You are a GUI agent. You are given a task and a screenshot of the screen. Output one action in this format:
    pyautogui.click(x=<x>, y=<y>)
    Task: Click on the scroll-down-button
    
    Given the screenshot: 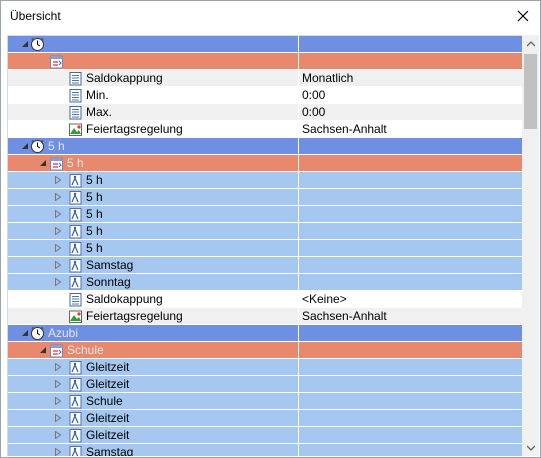 What is the action you would take?
    pyautogui.click(x=530, y=447)
    